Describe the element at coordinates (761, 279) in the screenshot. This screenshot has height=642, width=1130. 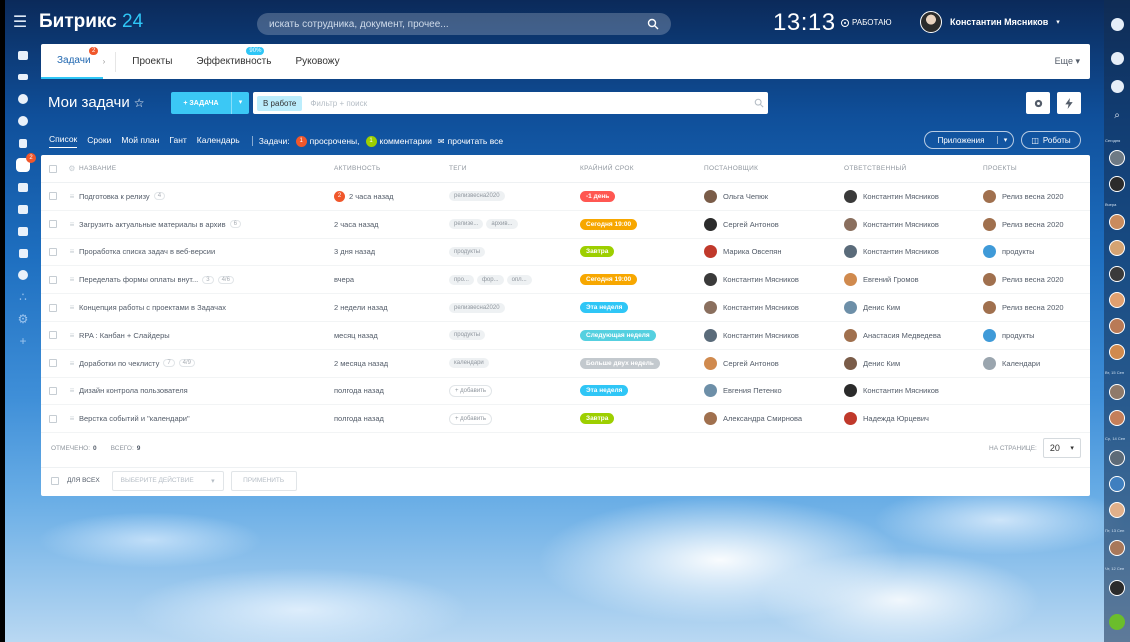
I see `creator-name: Константин Мясников` at that location.